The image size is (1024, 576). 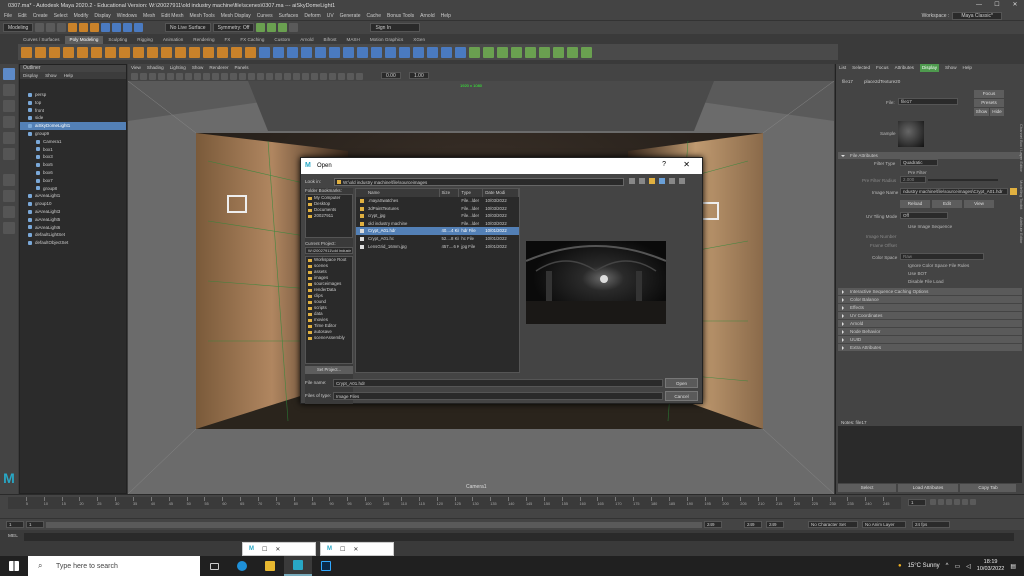 I want to click on outliner-item: aiAreaLight3, so click(x=73, y=212).